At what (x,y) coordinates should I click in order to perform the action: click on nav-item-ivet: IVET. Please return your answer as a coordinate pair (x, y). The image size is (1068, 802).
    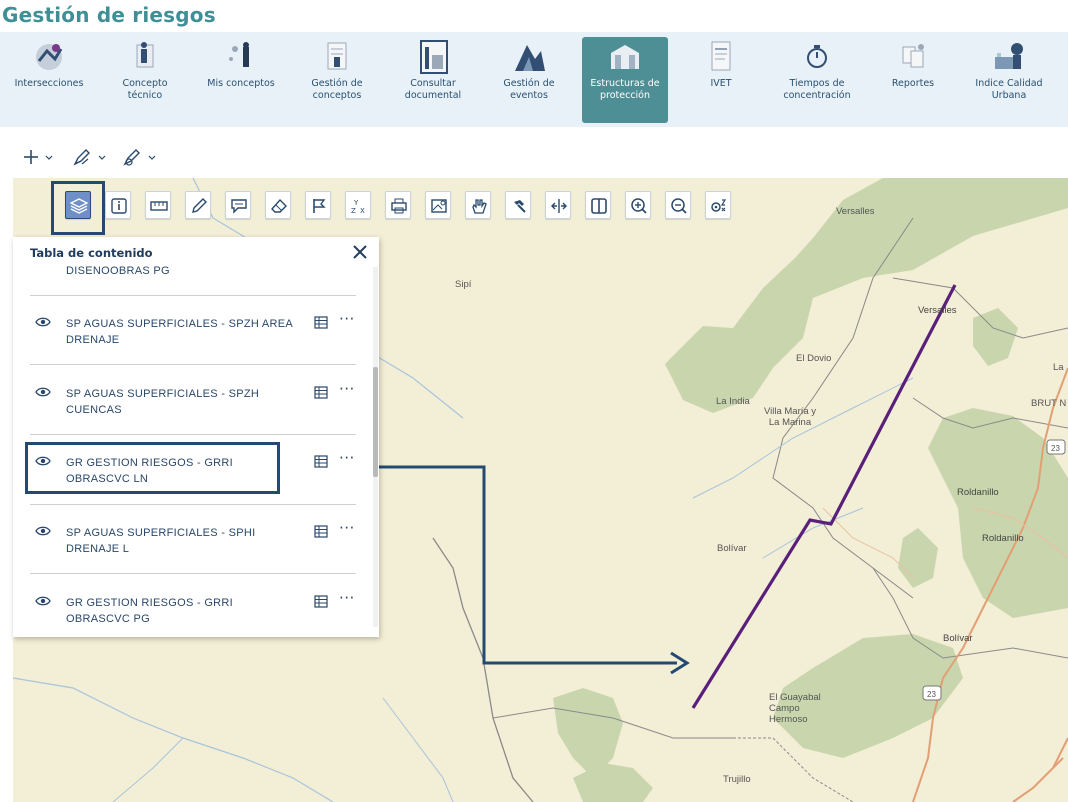
    Looking at the image, I should click on (721, 80).